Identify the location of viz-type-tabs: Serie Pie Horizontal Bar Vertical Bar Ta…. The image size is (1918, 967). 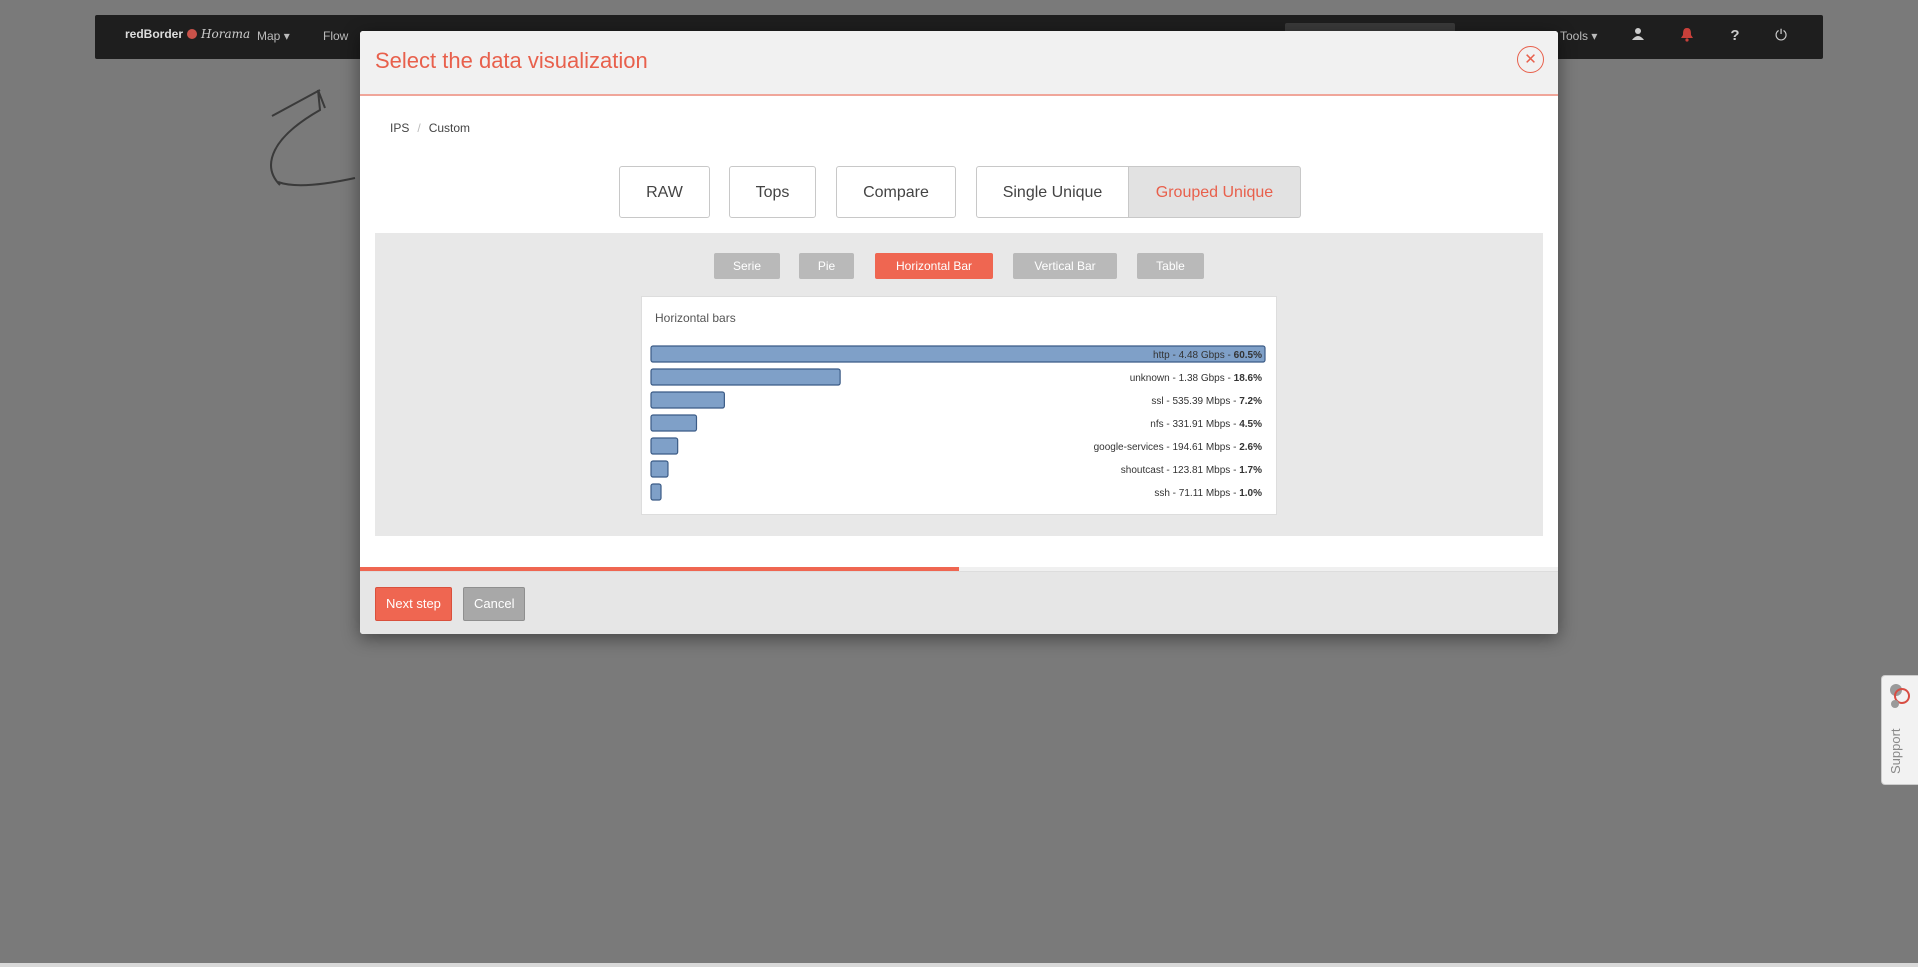
(959, 266).